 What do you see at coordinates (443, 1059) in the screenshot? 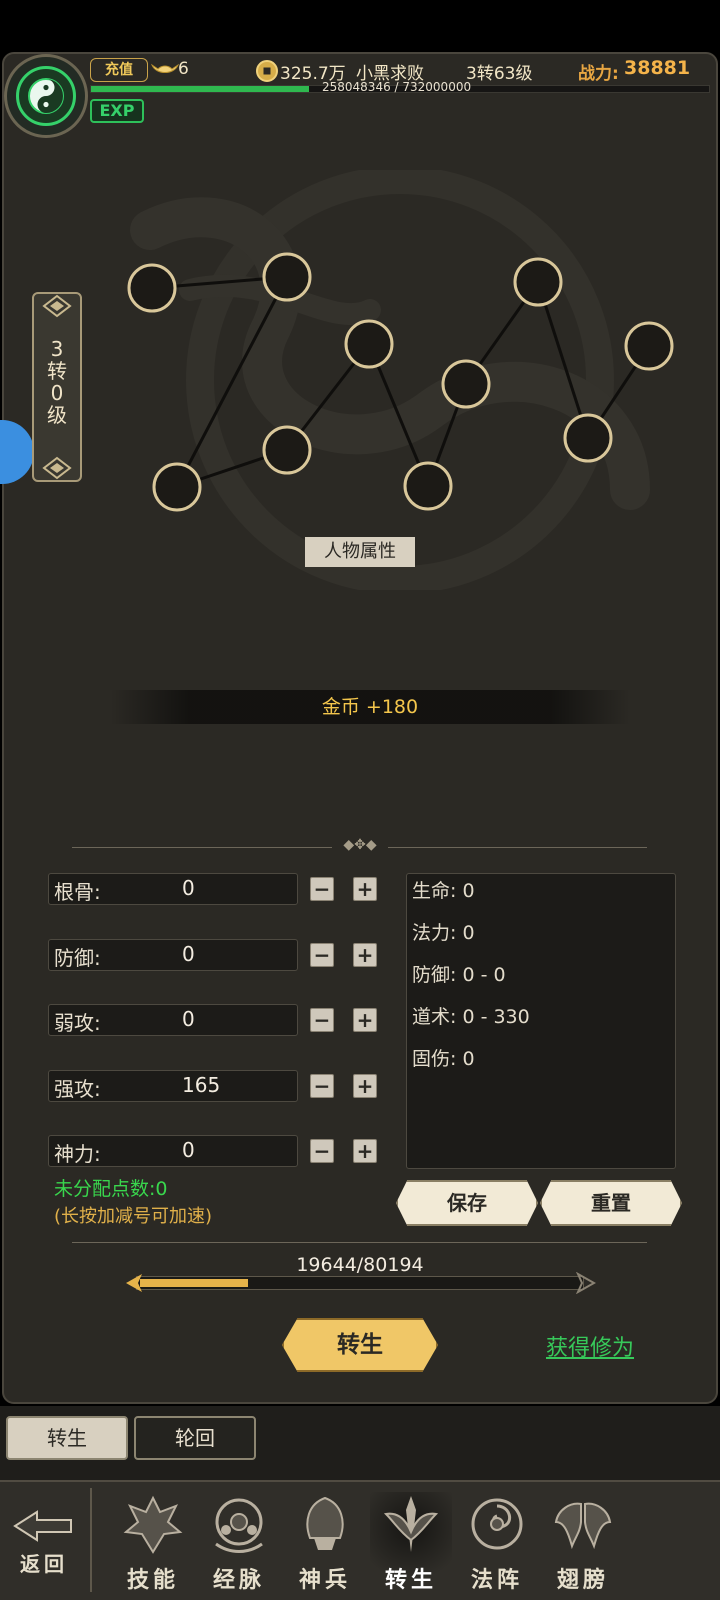
I see `derived-stat-fixed-damage: 固伤: 0` at bounding box center [443, 1059].